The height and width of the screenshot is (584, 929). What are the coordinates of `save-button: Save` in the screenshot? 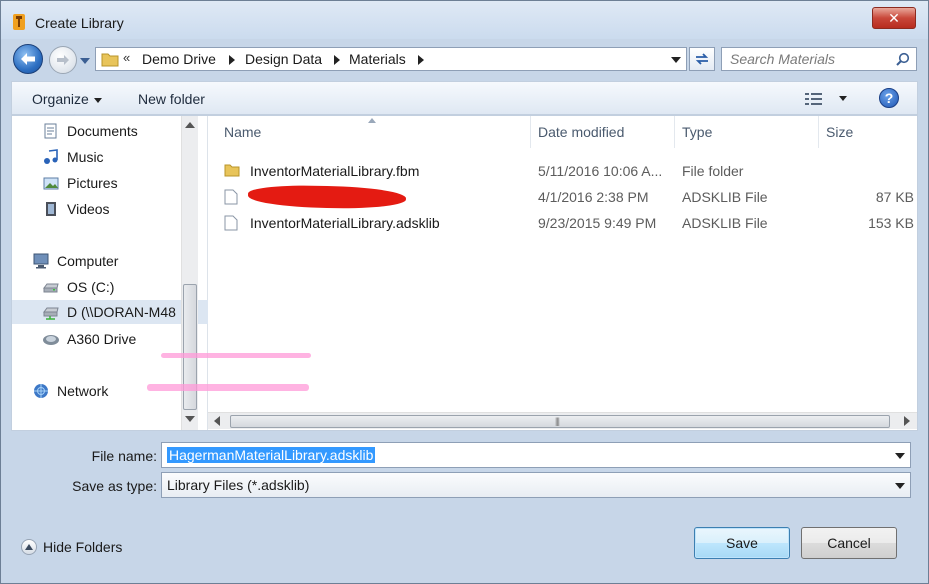 It's located at (742, 543).